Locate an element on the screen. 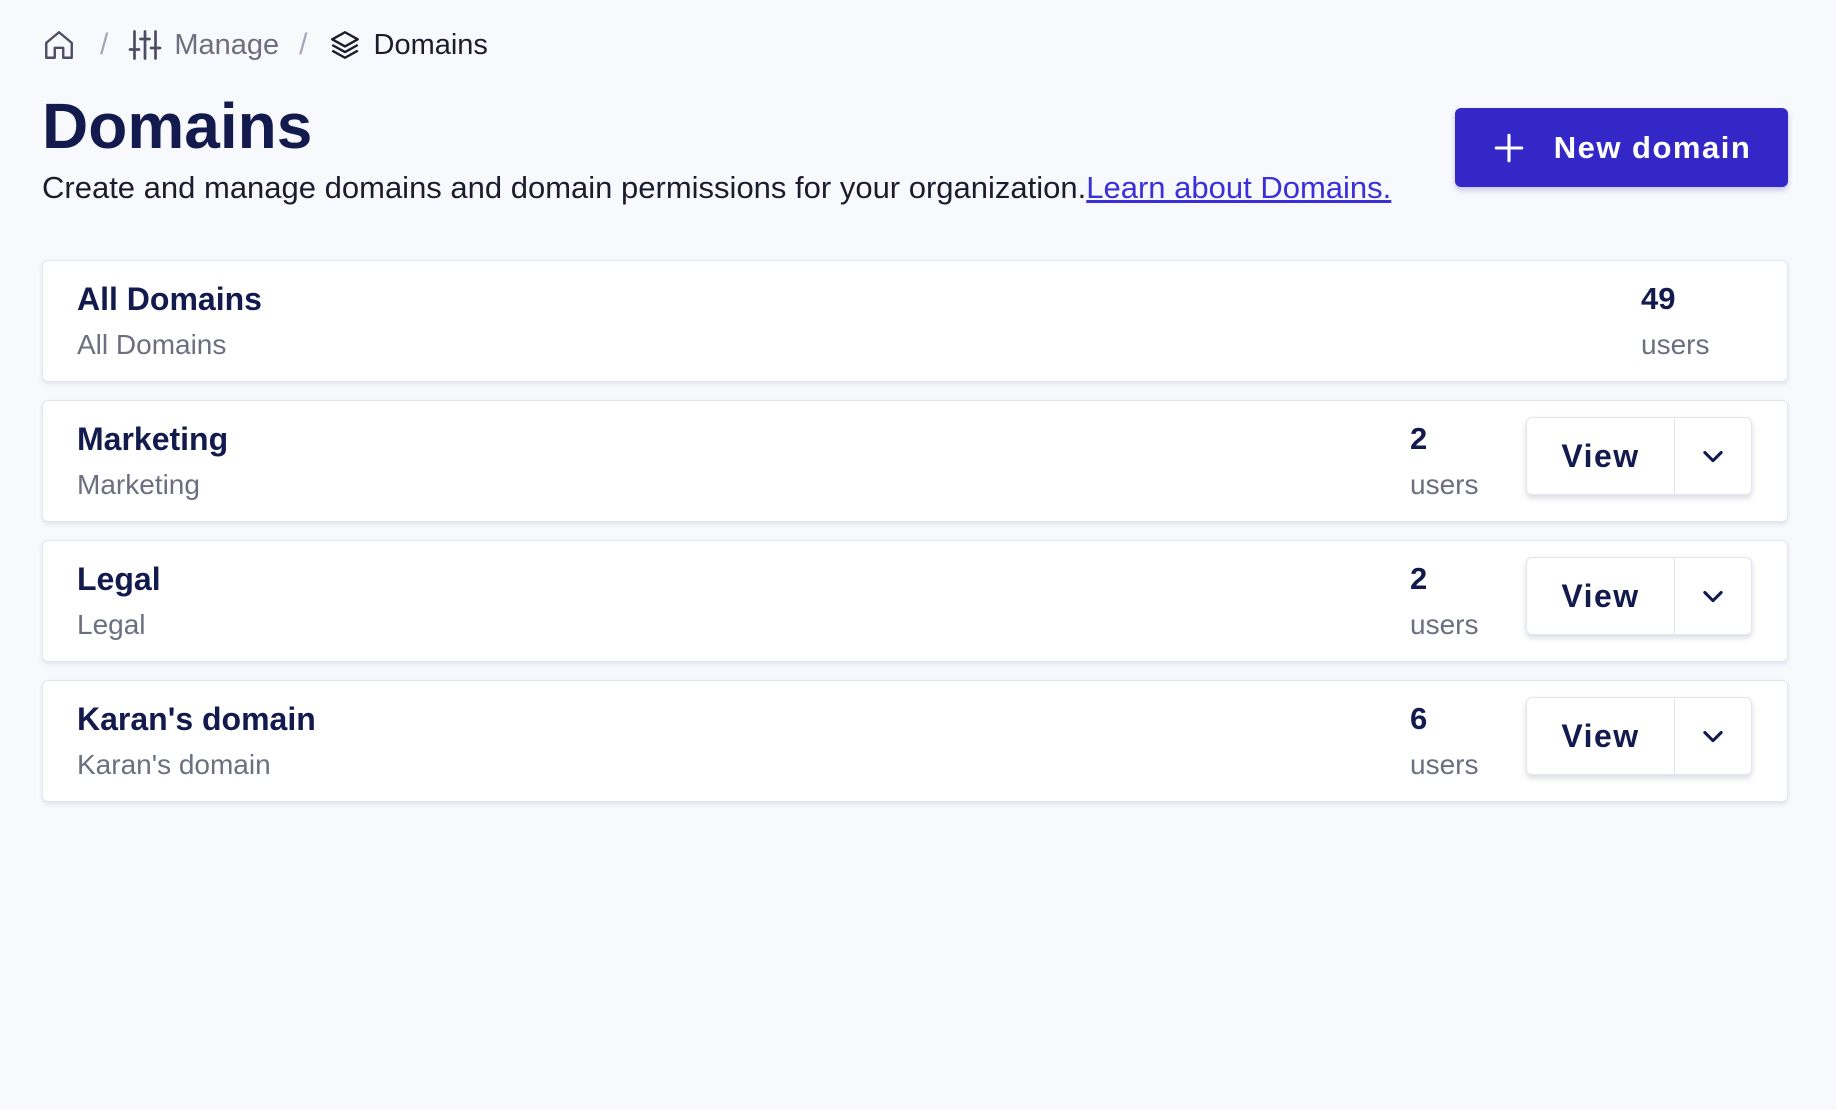 The height and width of the screenshot is (1110, 1836). breadcrumb-current-label: Domains is located at coordinates (430, 44).